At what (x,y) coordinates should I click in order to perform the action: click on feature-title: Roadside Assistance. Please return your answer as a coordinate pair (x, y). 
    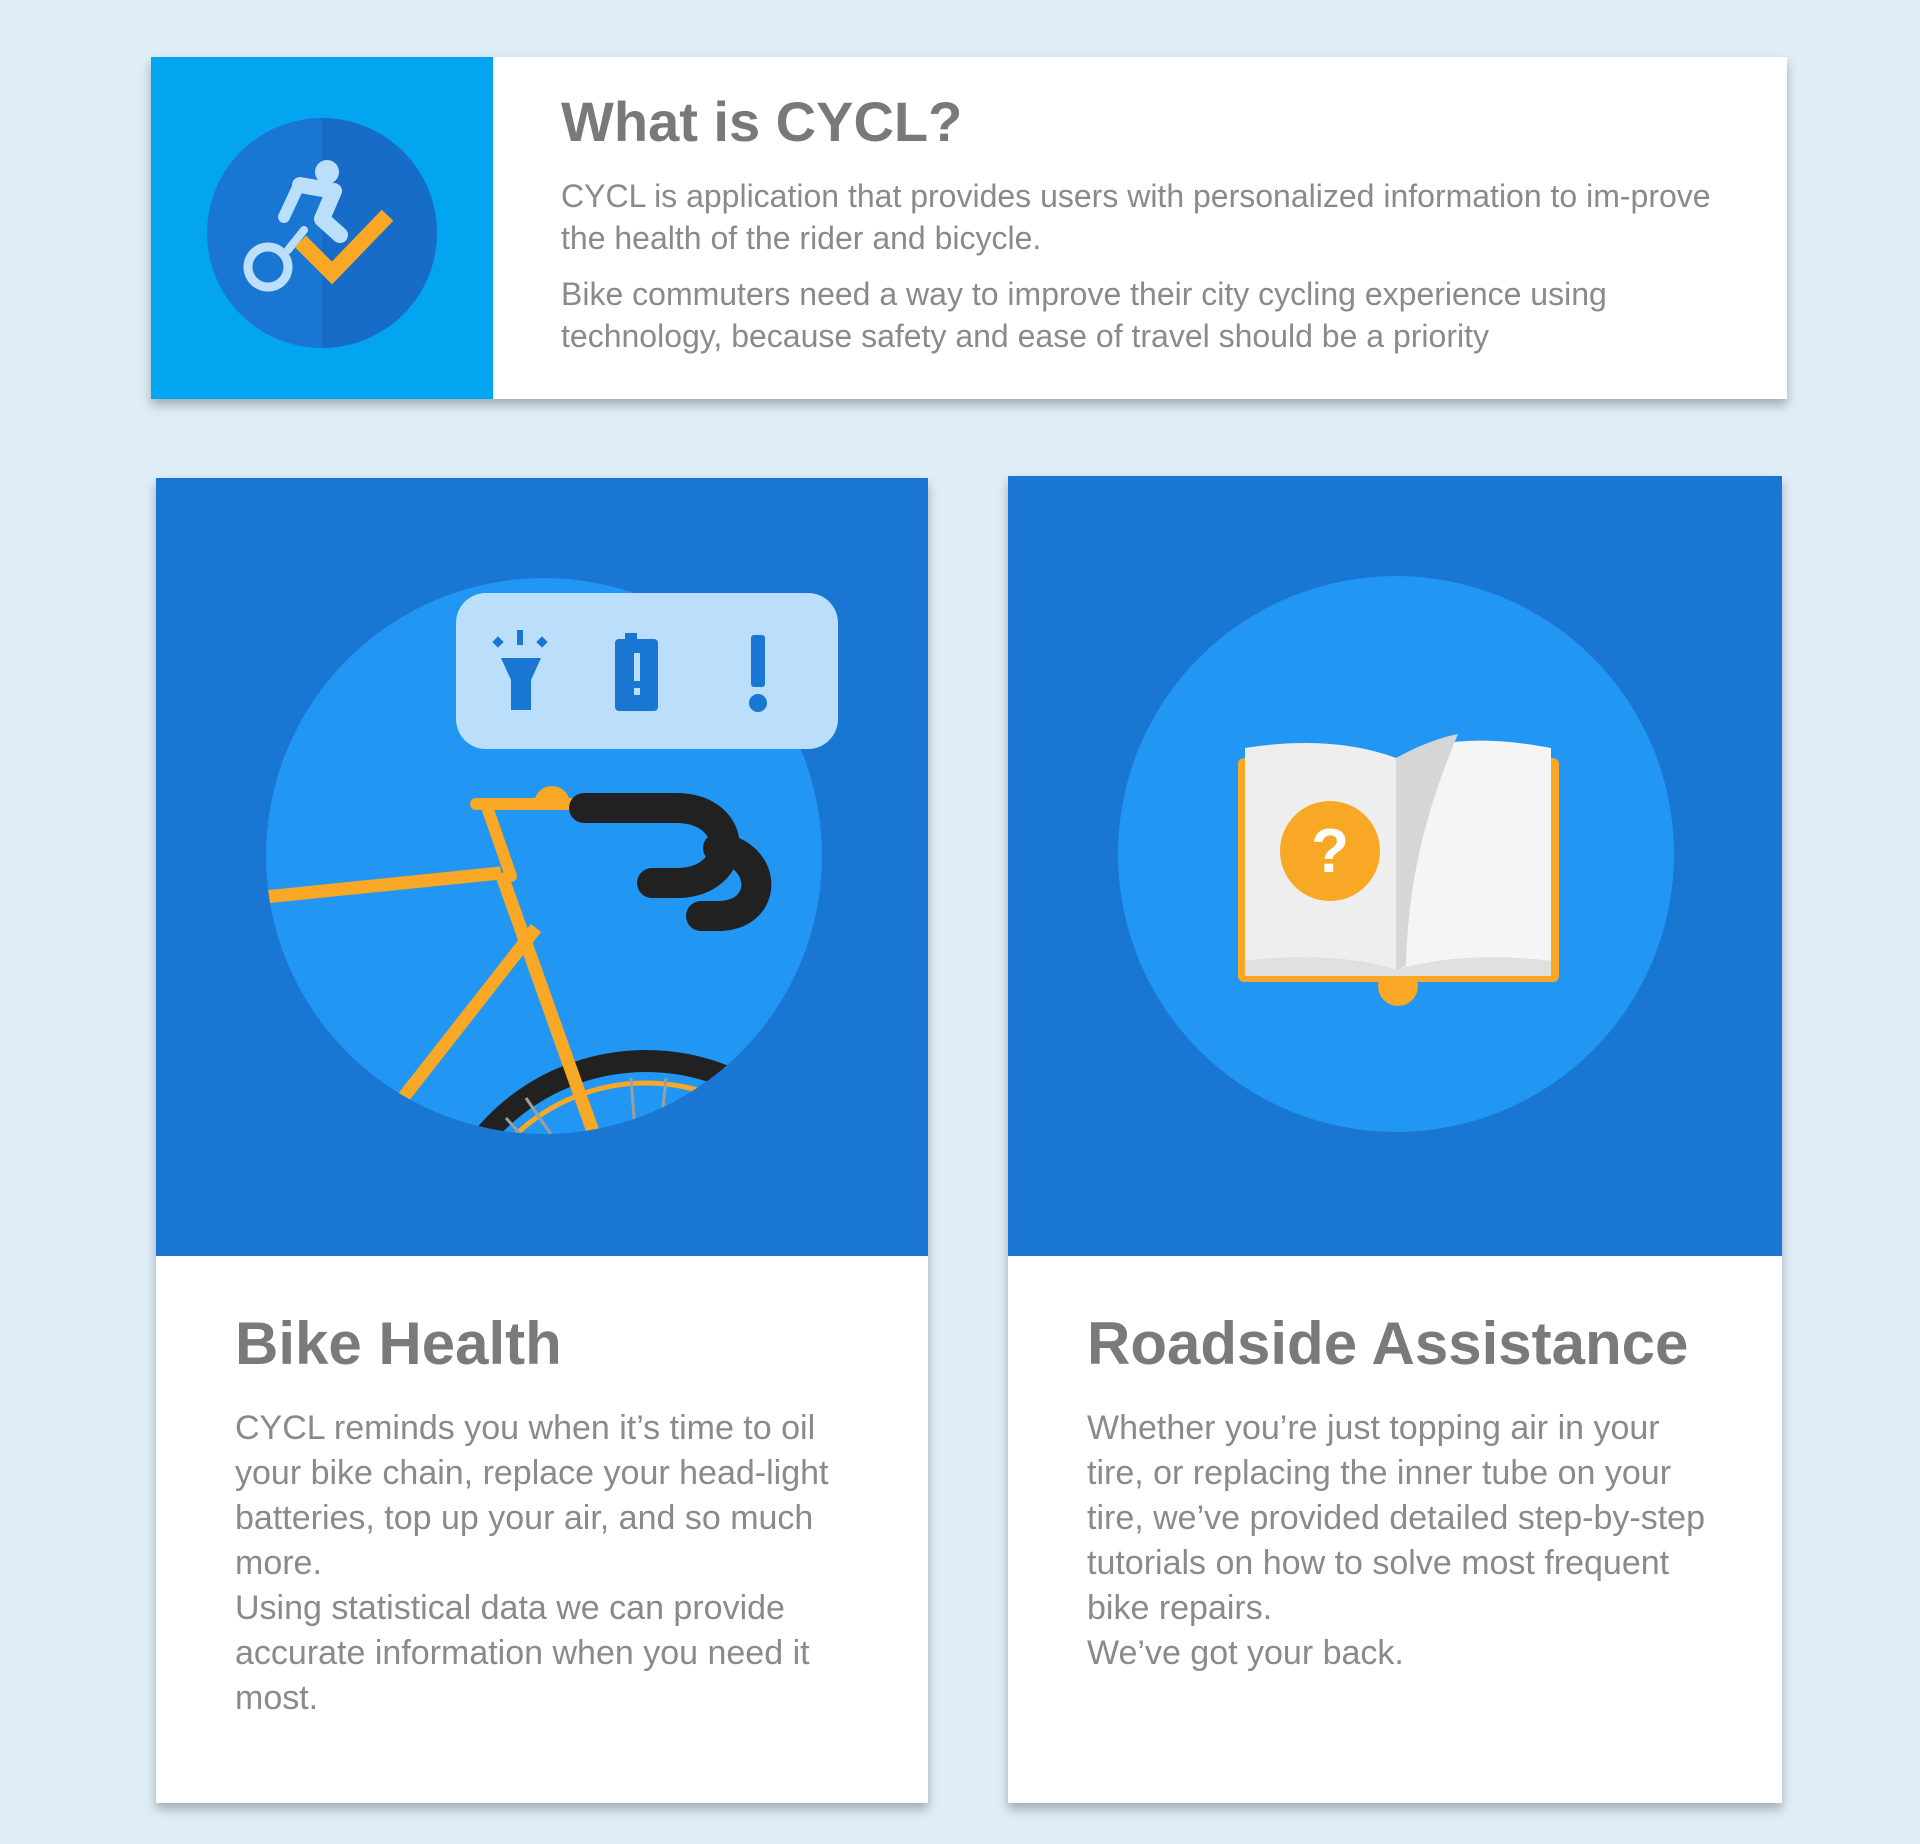
    Looking at the image, I should click on (1388, 1343).